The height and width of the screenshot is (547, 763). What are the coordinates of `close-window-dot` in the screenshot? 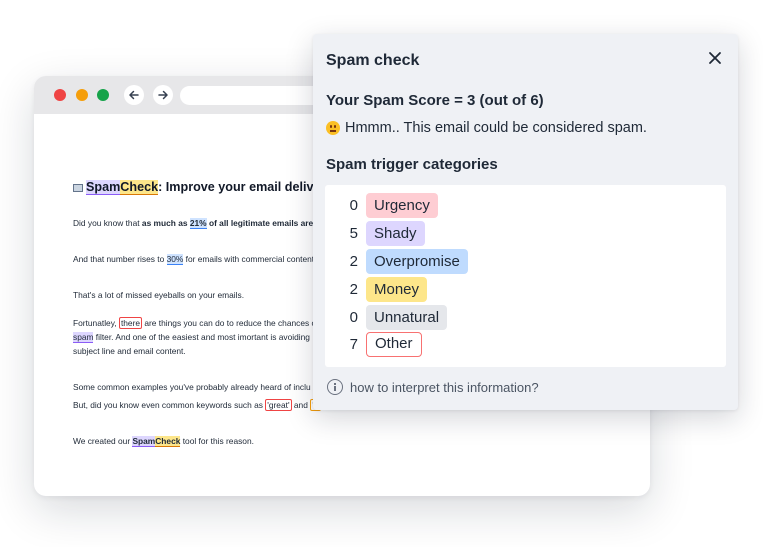 It's located at (60, 95).